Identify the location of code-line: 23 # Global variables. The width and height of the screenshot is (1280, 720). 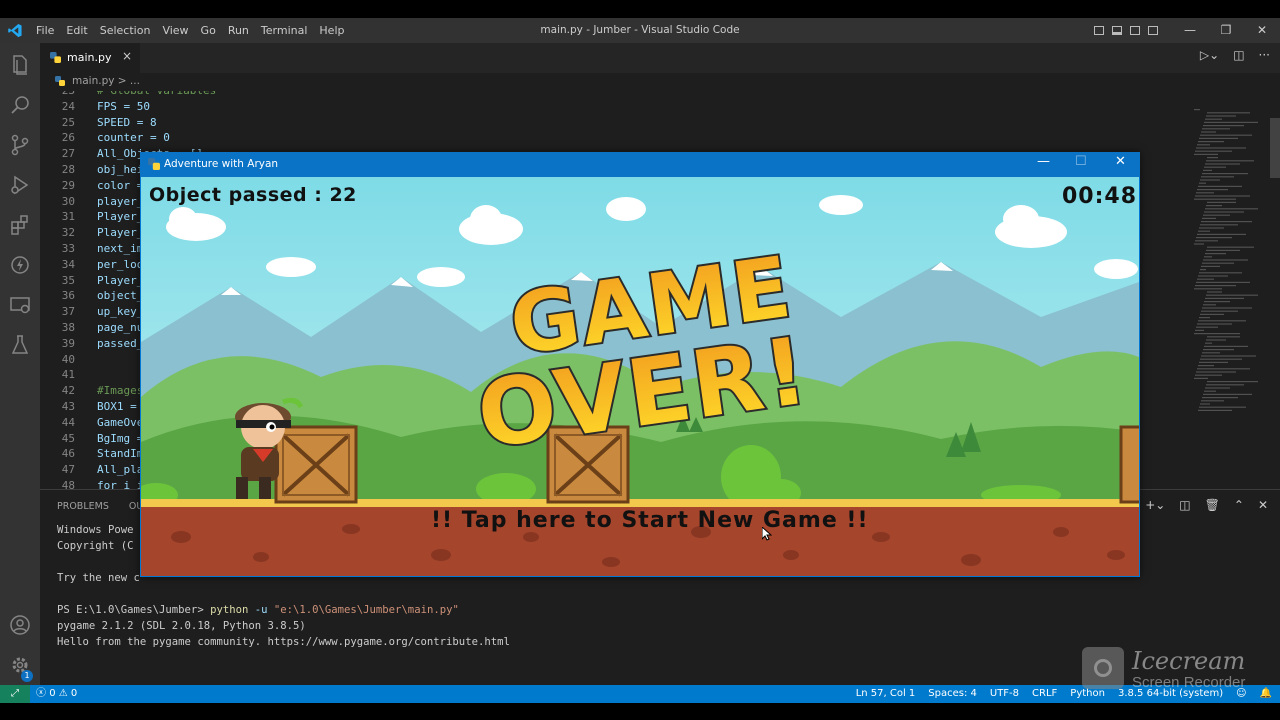
(590, 95).